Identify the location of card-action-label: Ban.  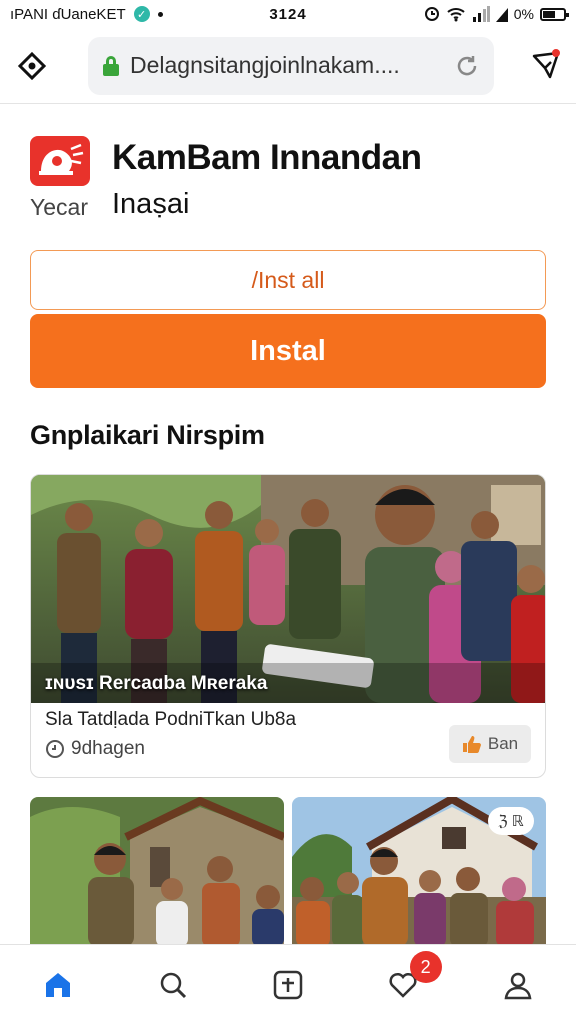
(503, 743).